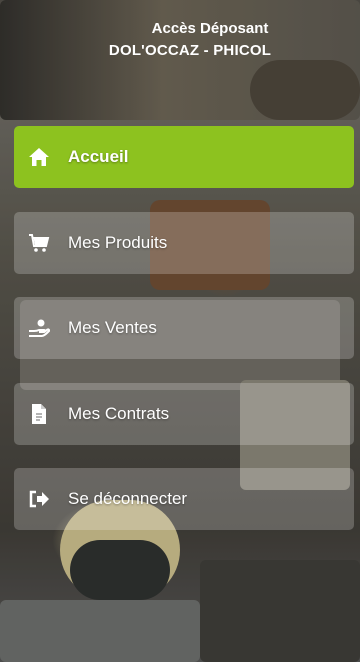  I want to click on menu-label-mes-produits: Mes Produits, so click(118, 242).